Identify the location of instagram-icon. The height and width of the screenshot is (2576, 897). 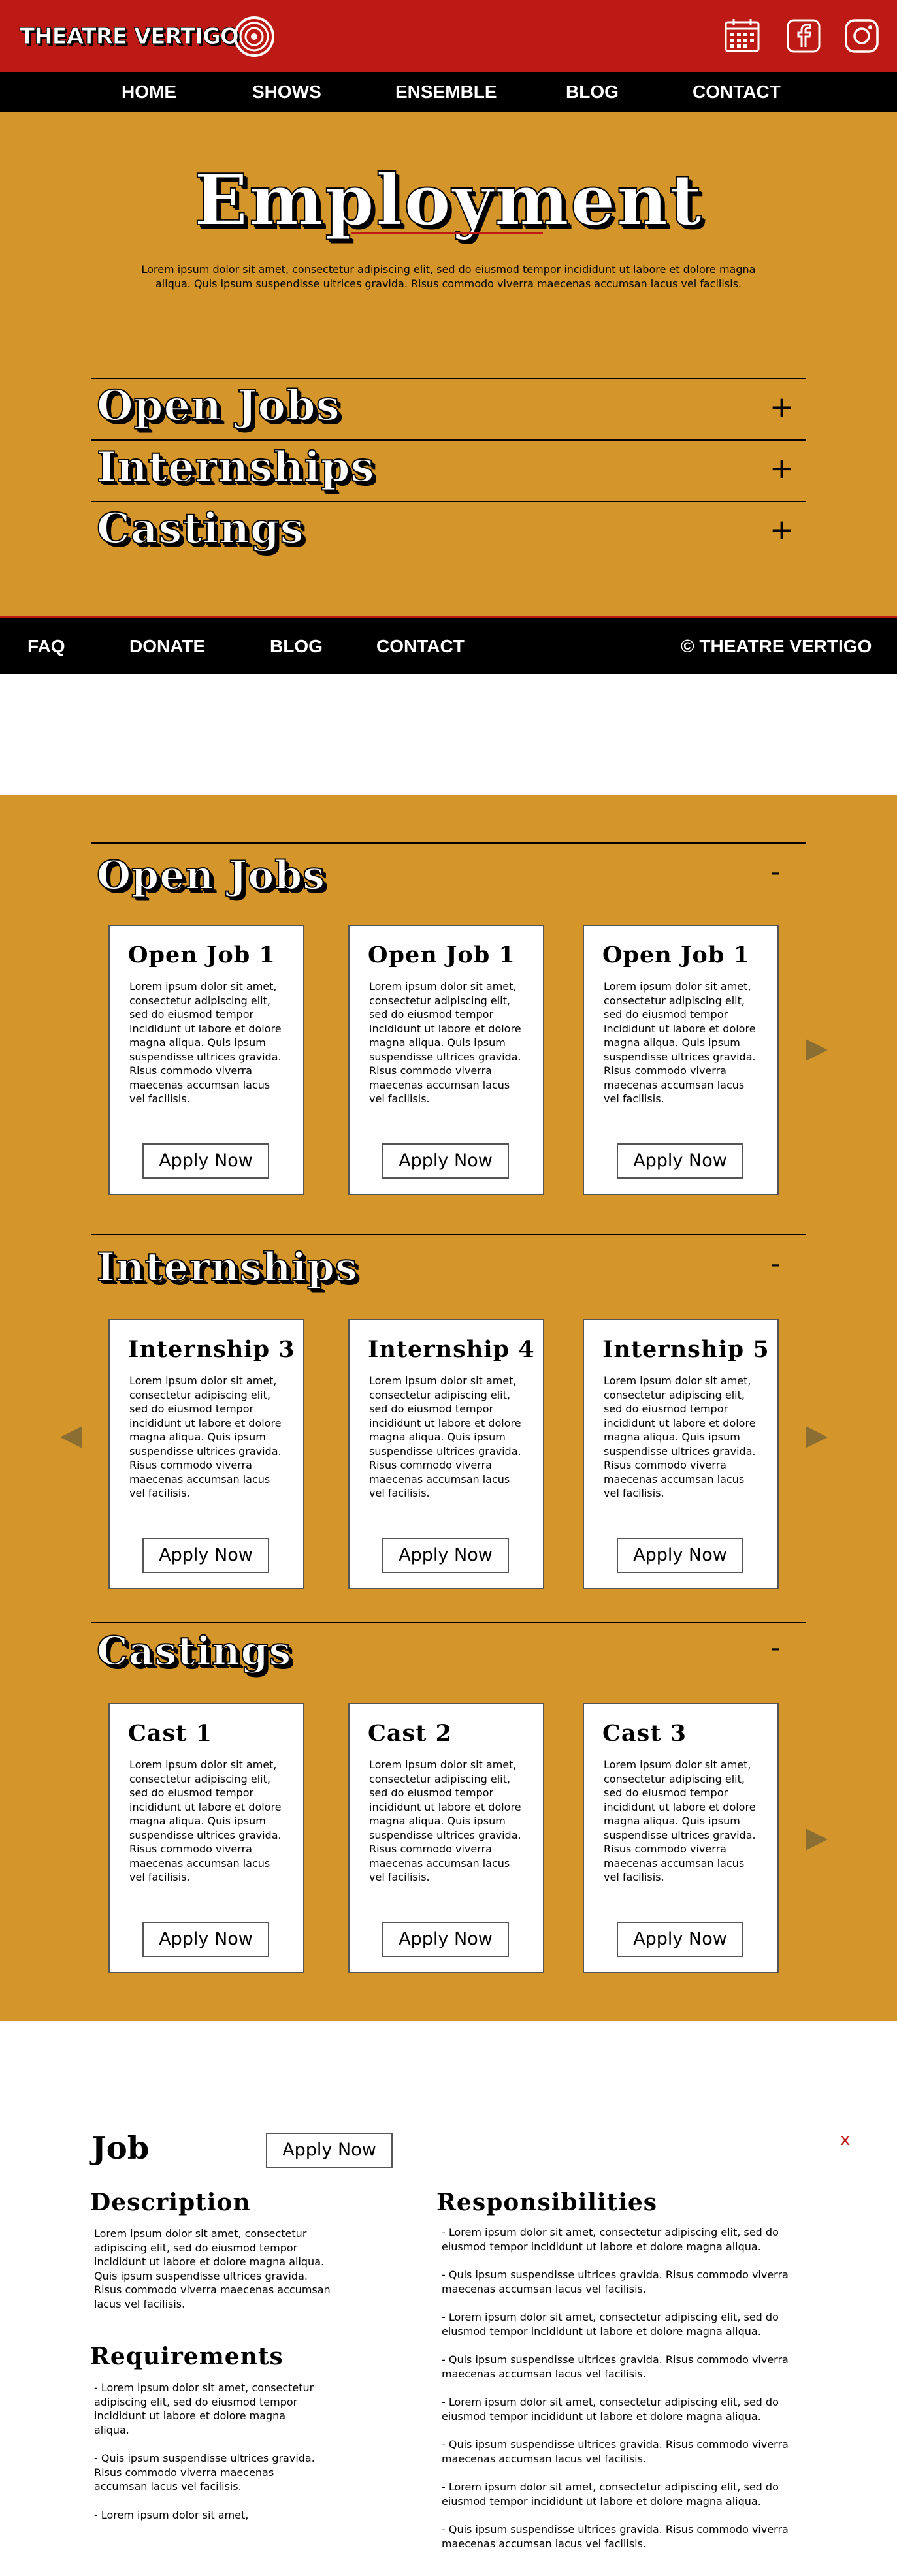
(862, 36).